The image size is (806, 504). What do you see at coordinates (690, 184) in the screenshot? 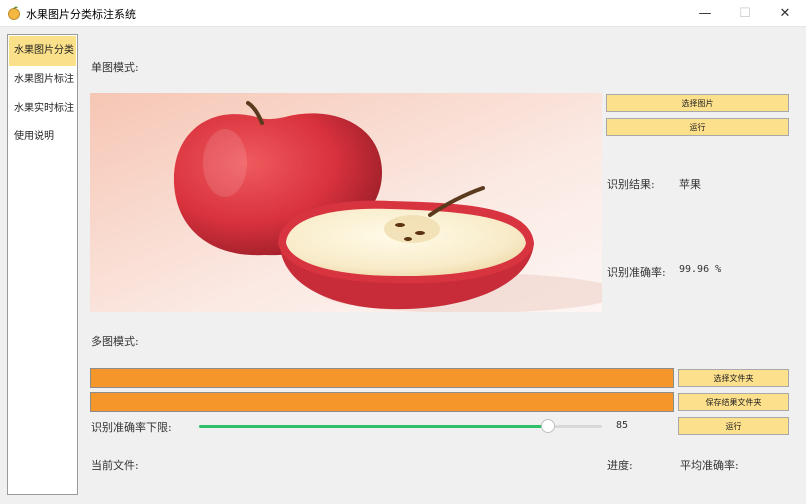
I see `result-value: 苹果` at bounding box center [690, 184].